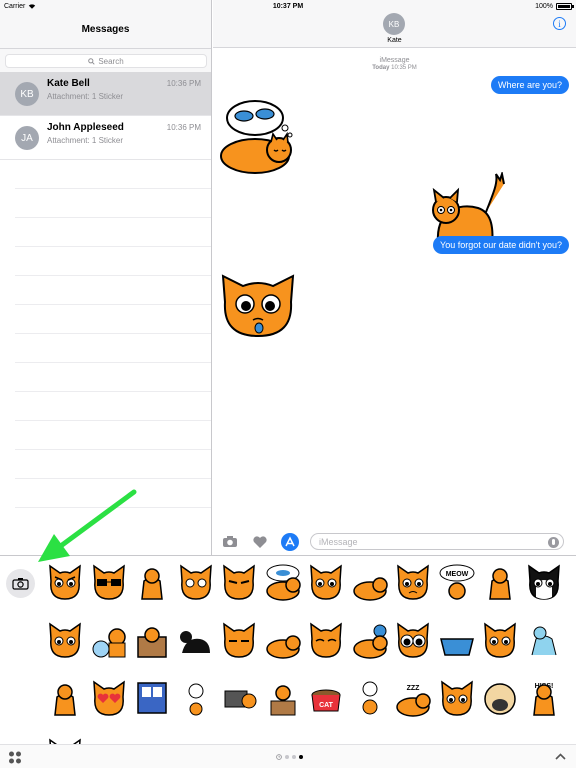 The width and height of the screenshot is (576, 768). What do you see at coordinates (196, 583) in the screenshot?
I see `heart-eyes-cat-sticker` at bounding box center [196, 583].